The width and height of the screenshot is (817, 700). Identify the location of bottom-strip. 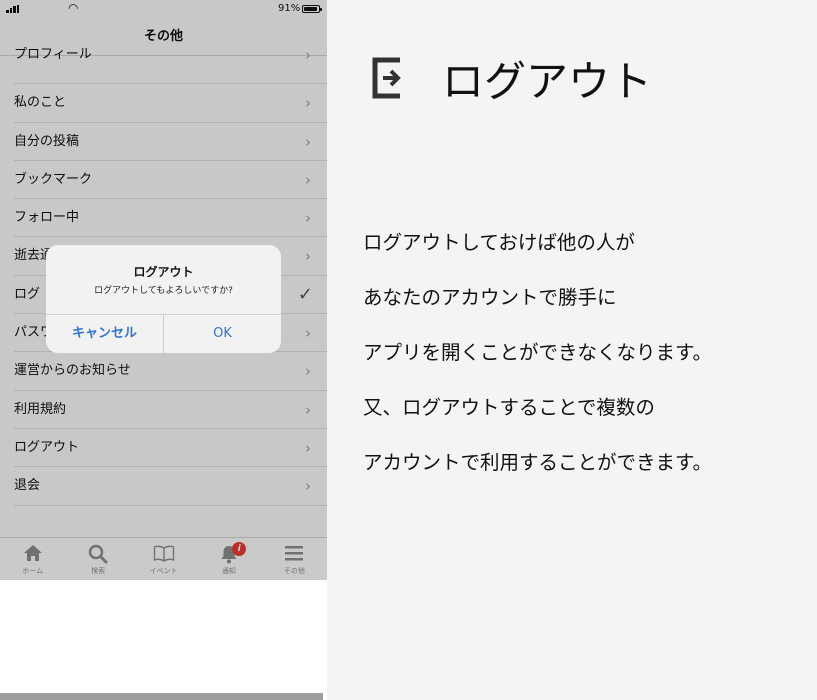
(161, 696).